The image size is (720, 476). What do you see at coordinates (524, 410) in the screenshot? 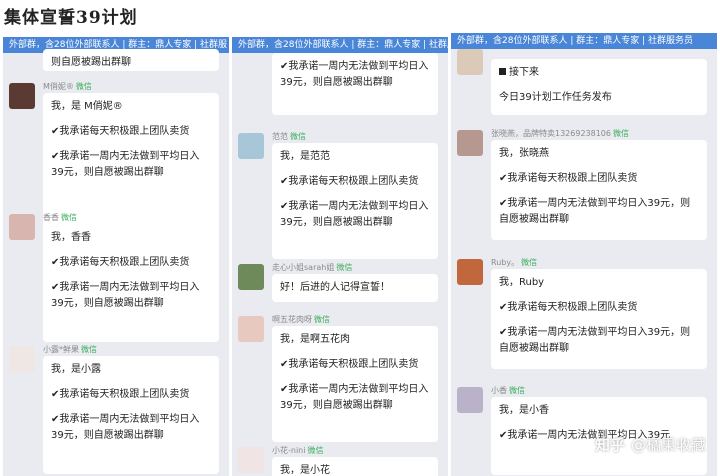
I see `message-text: 我，是小香` at bounding box center [524, 410].